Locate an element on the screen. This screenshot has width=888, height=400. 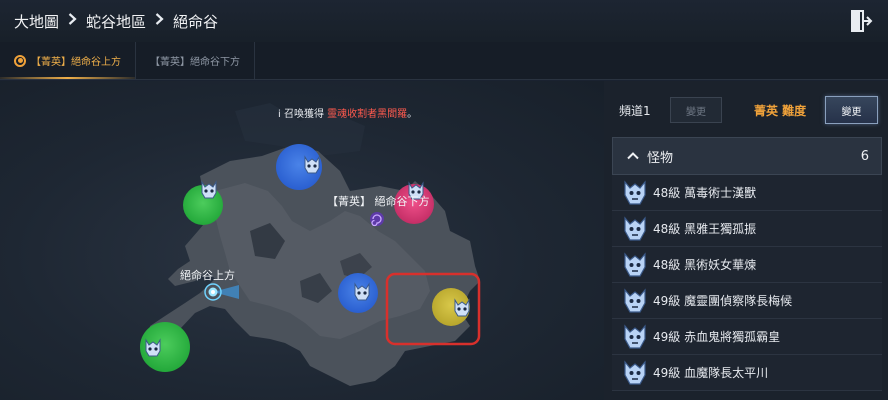
monster-row: 49級 魔靈團偵察隊長梅候 is located at coordinates (747, 301).